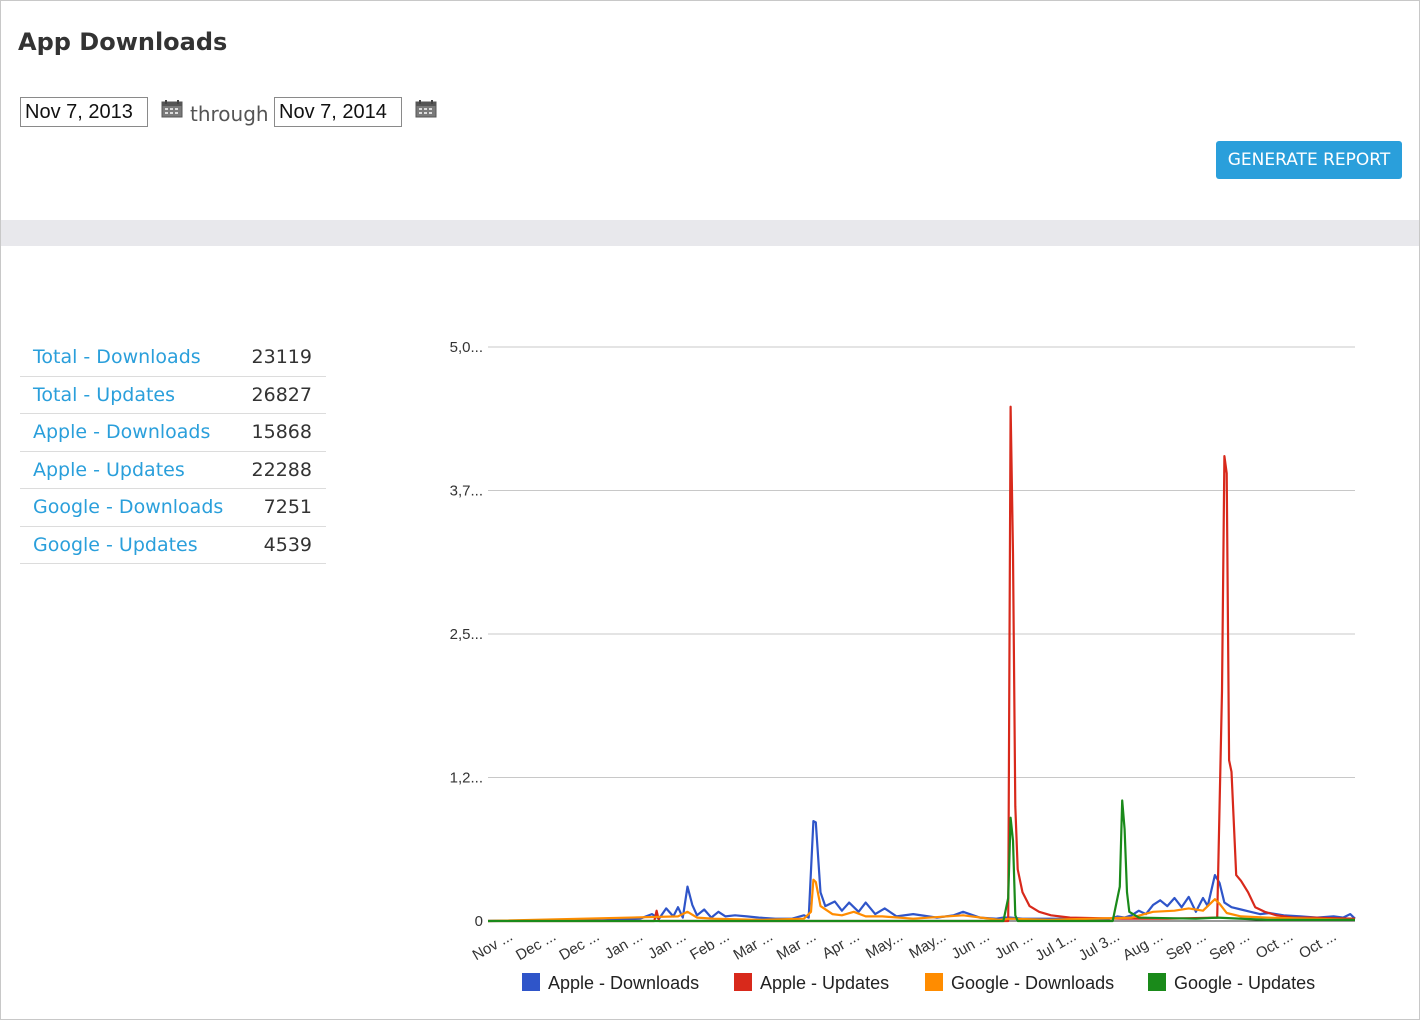 The height and width of the screenshot is (1020, 1420). Describe the element at coordinates (284, 432) in the screenshot. I see `stat-value: 15868` at that location.